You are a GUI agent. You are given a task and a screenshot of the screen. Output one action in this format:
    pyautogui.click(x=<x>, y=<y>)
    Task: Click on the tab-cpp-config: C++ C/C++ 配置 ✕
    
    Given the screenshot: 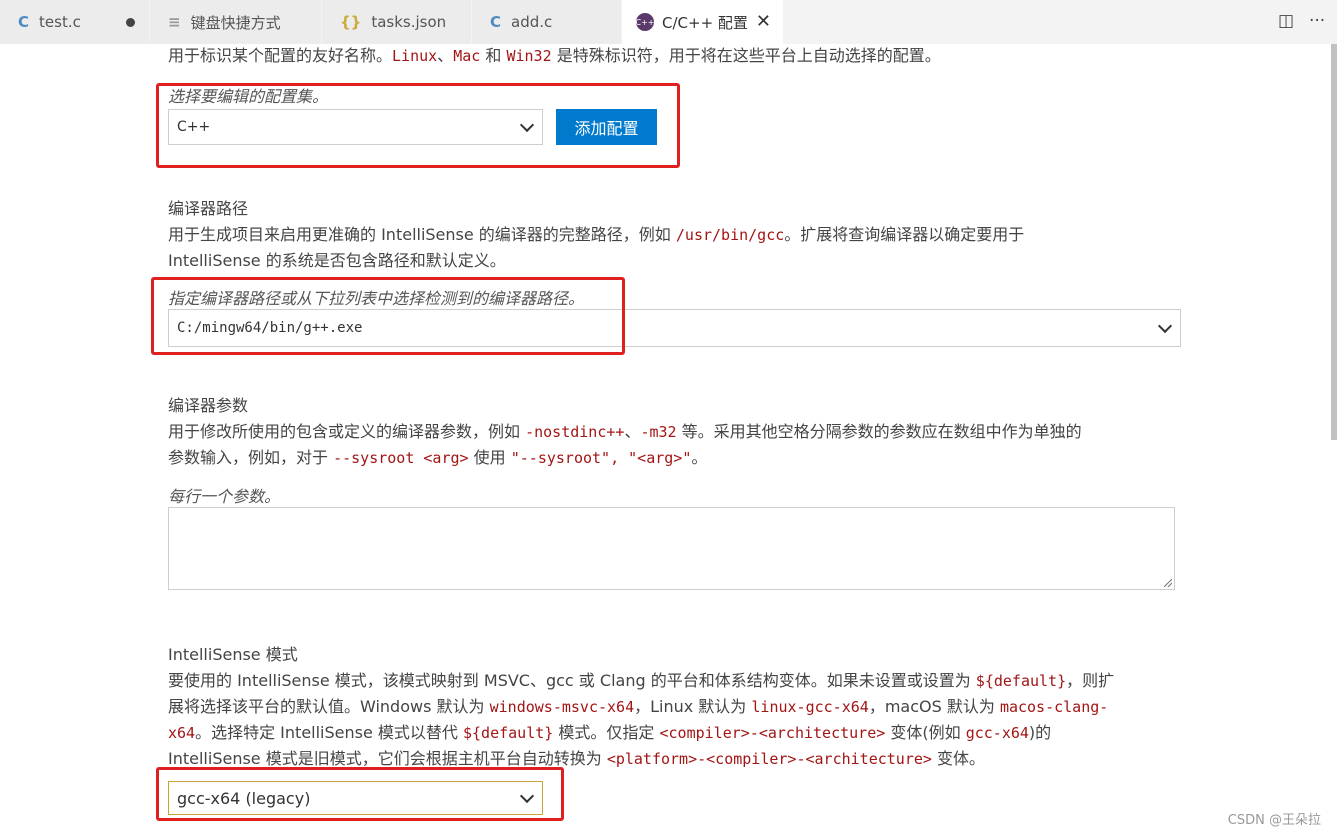 What is the action you would take?
    pyautogui.click(x=703, y=22)
    